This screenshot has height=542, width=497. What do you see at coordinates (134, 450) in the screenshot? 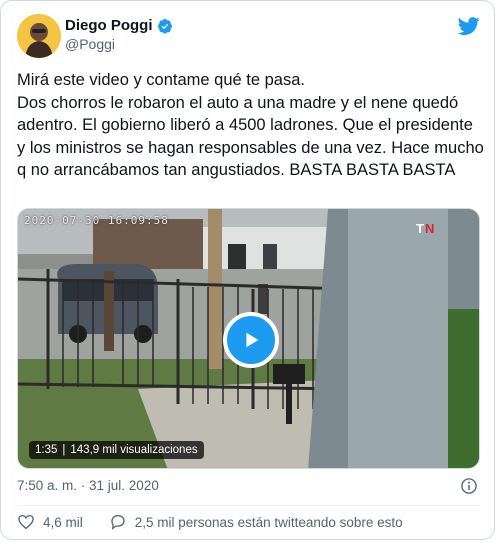
I see `video-views: 143,9 mil visualizaciones` at bounding box center [134, 450].